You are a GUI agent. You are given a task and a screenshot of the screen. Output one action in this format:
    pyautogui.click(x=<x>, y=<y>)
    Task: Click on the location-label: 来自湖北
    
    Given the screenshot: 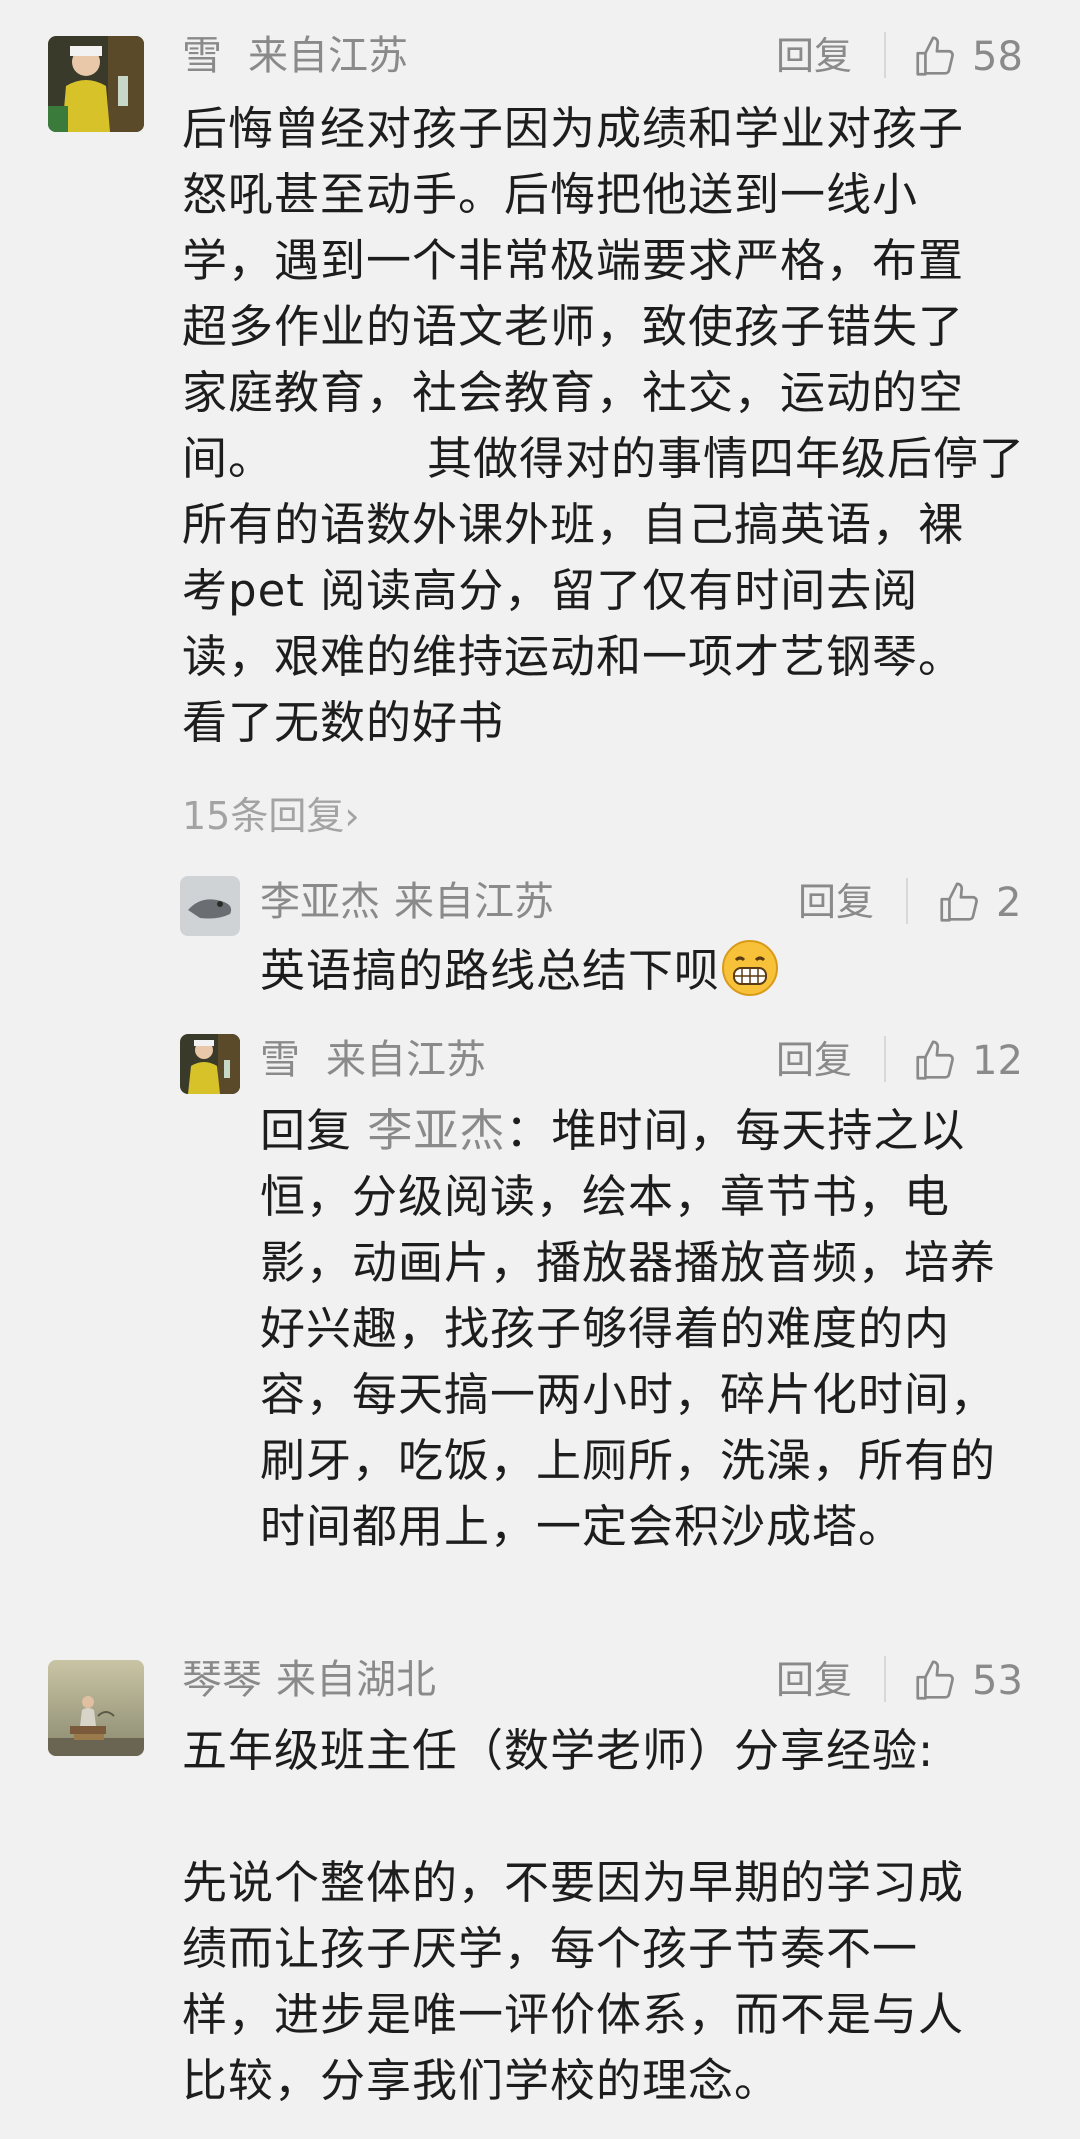 What is the action you would take?
    pyautogui.click(x=356, y=1680)
    